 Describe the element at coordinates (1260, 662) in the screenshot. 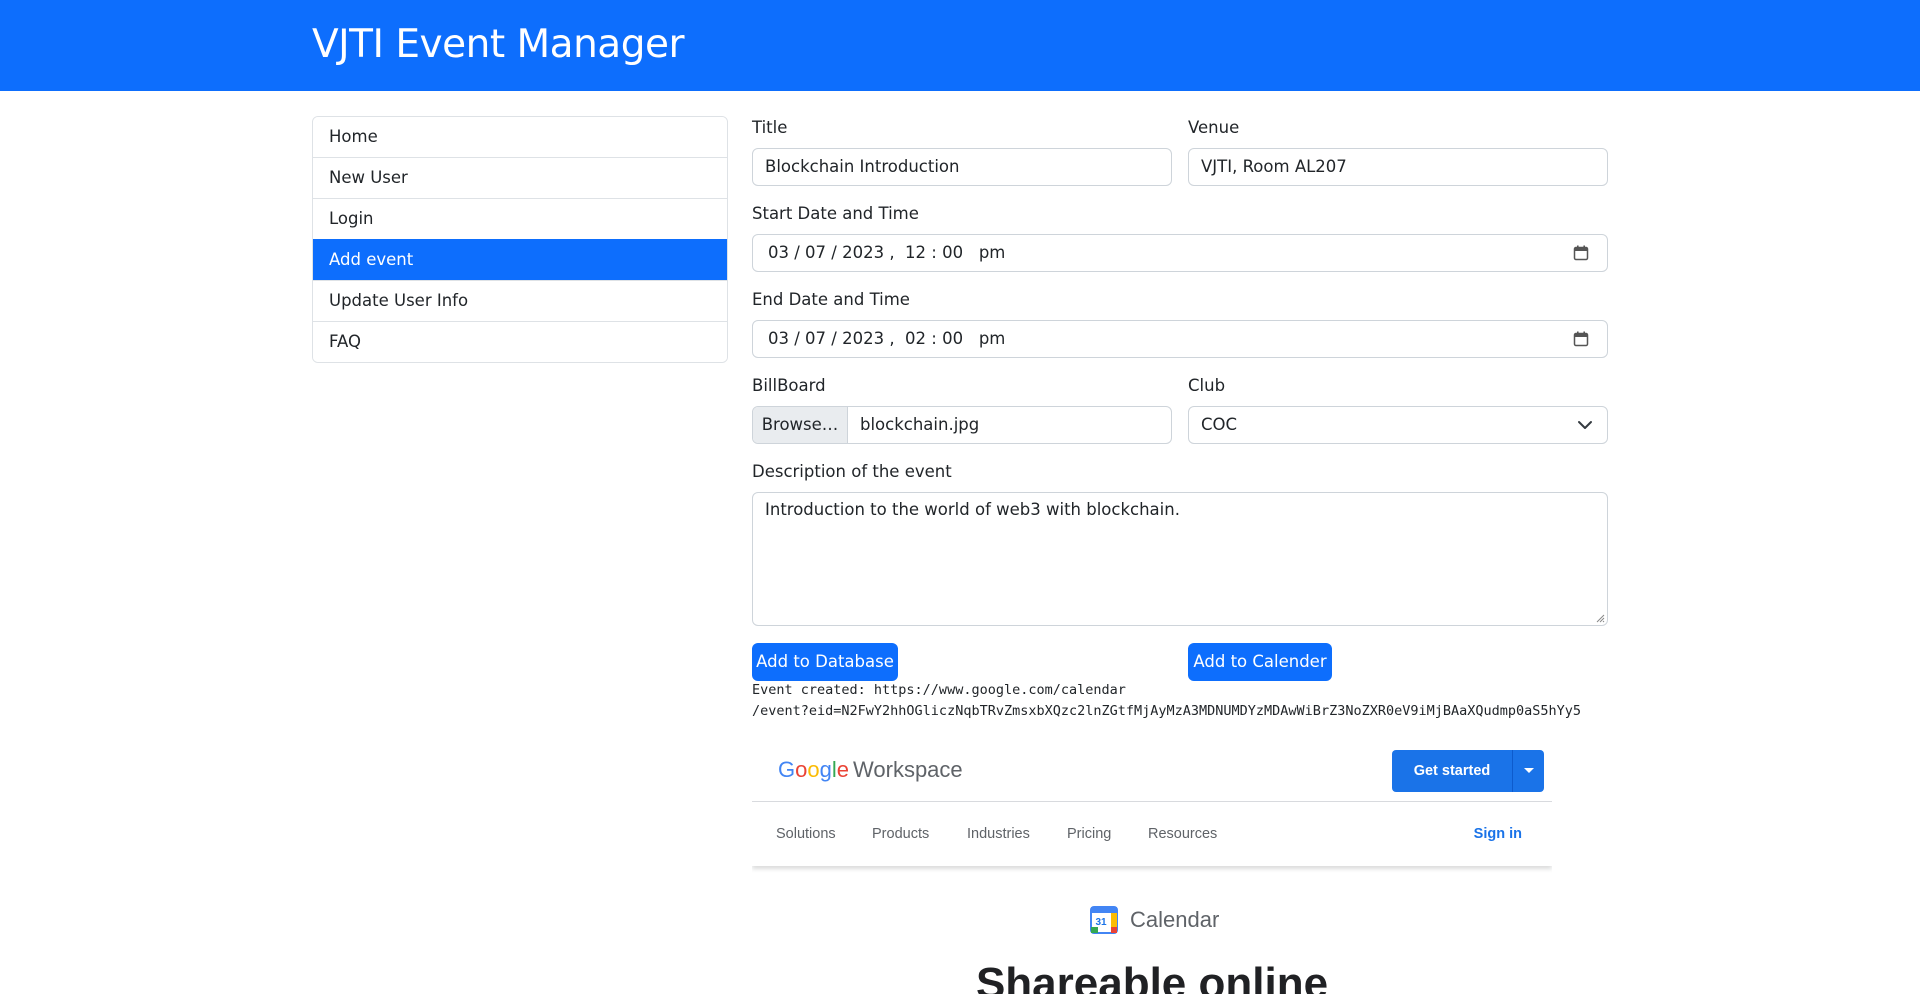

I see `add-to-calendar-button: Add to Calender` at that location.